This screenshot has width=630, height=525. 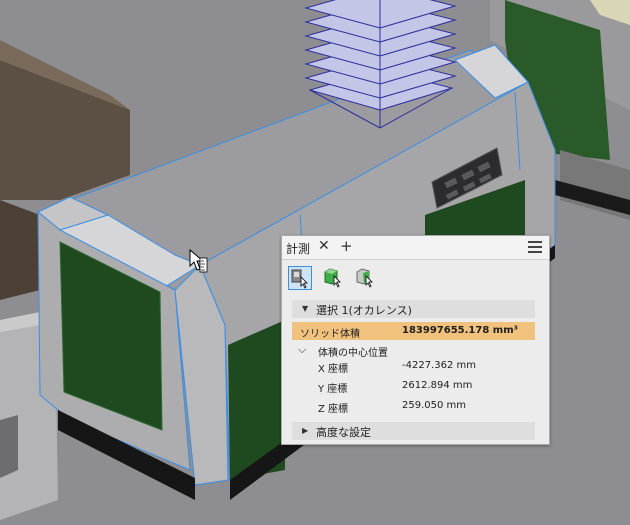 What do you see at coordinates (298, 248) in the screenshot?
I see `tab-measure: 計測` at bounding box center [298, 248].